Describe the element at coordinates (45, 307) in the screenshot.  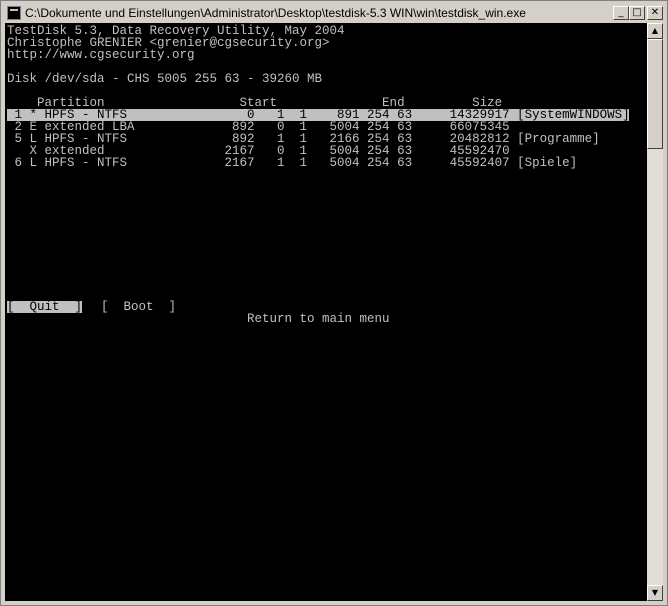
I see `quit-button: [ Quit ]` at that location.